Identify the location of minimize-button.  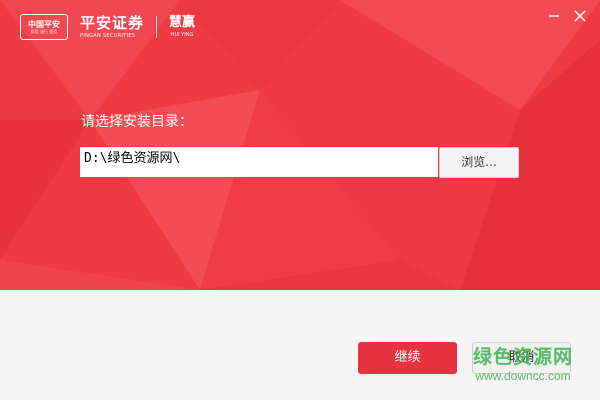
(554, 16).